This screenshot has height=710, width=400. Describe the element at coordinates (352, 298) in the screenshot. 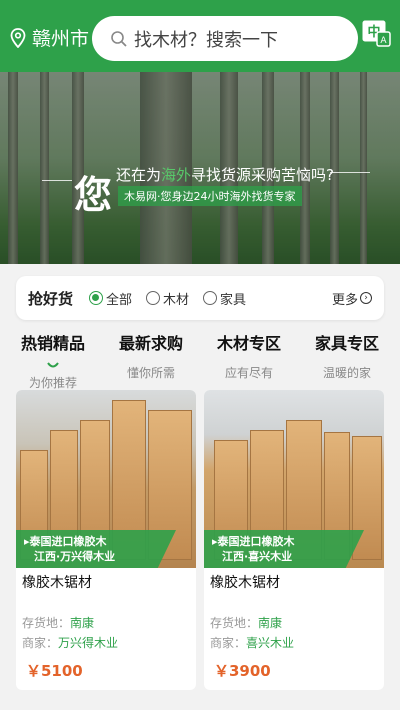

I see `more-button: 更多 ›` at that location.